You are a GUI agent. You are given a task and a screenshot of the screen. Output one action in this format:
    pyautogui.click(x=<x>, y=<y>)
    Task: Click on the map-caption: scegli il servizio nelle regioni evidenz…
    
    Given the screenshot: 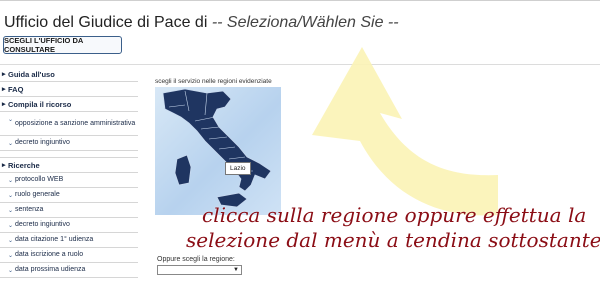 What is the action you would take?
    pyautogui.click(x=213, y=81)
    